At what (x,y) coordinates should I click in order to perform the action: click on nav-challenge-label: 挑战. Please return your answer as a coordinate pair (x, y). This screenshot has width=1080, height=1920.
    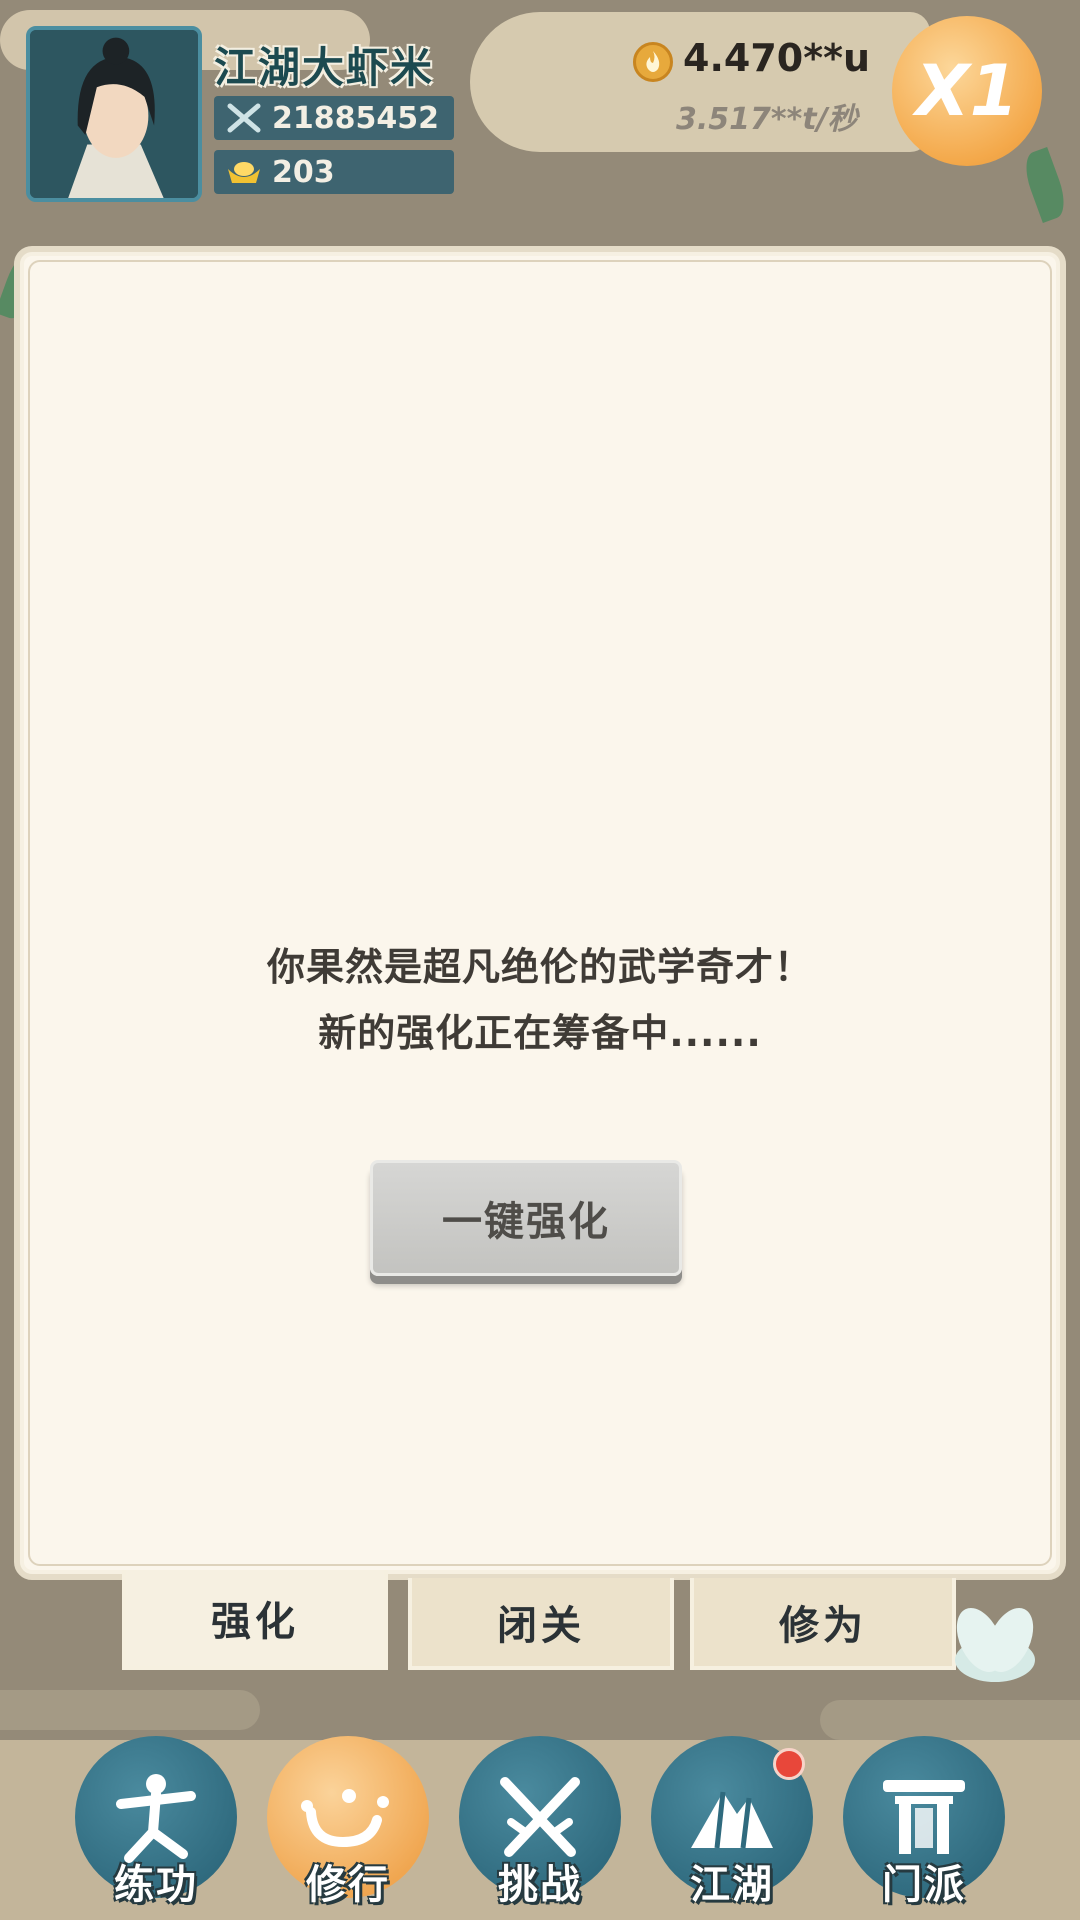
    Looking at the image, I should click on (540, 1885).